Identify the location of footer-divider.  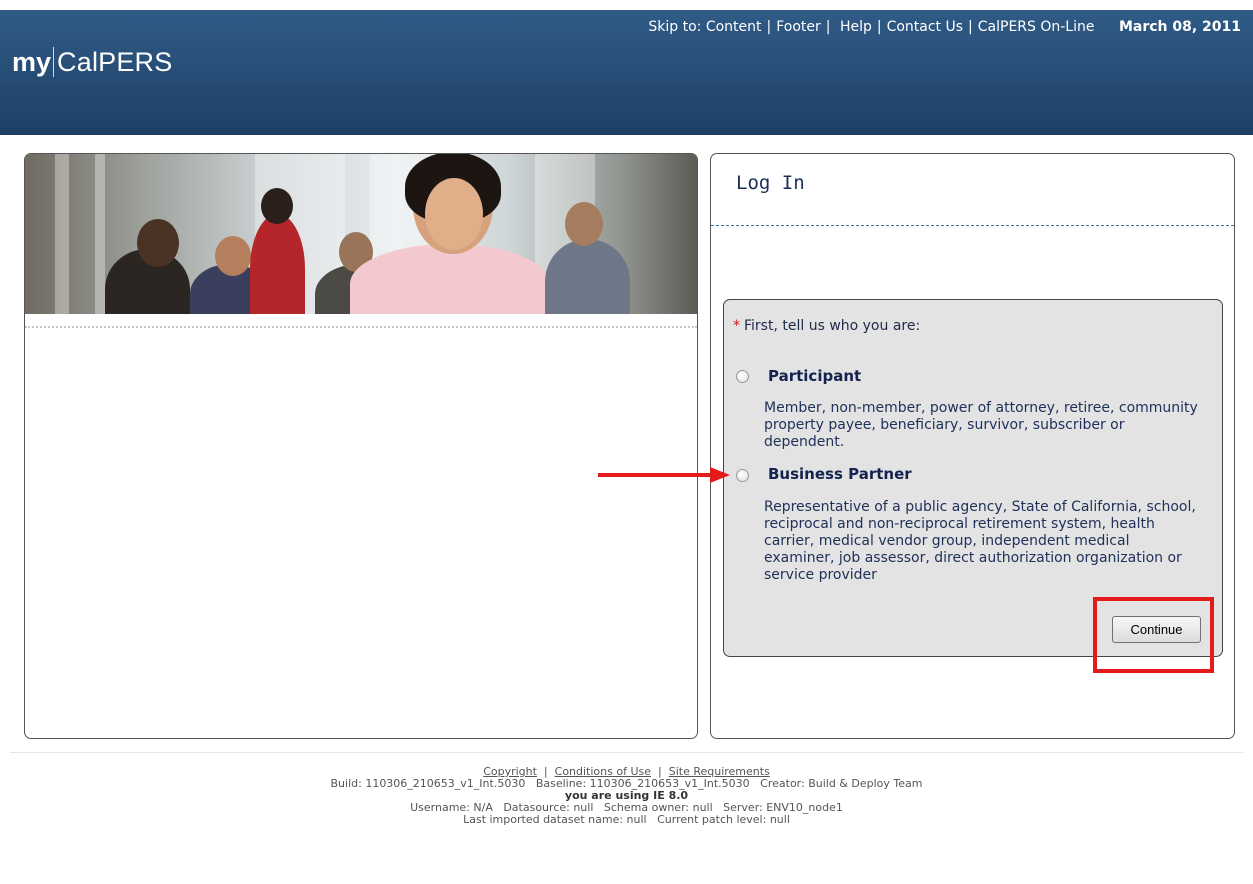
(626, 752).